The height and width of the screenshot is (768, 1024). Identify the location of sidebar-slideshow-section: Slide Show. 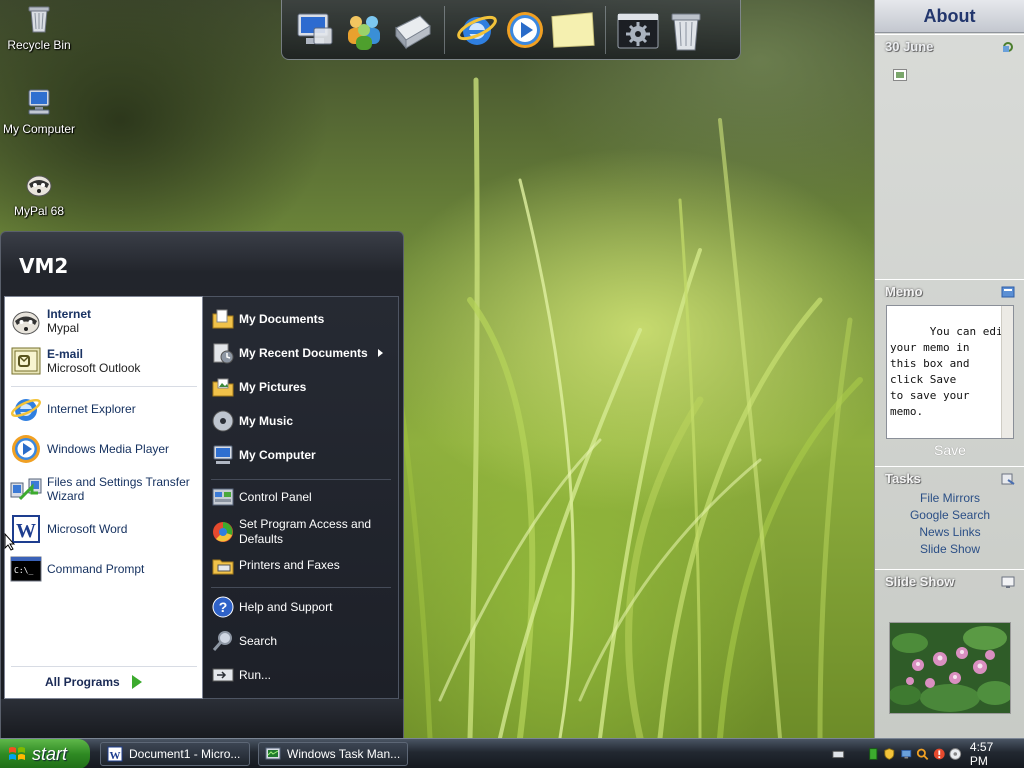
(949, 653).